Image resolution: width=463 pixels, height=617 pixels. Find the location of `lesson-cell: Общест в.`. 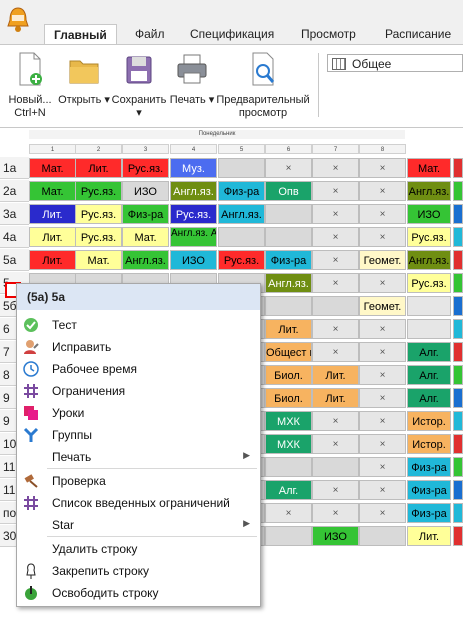

lesson-cell: Общест в. is located at coordinates (288, 352).